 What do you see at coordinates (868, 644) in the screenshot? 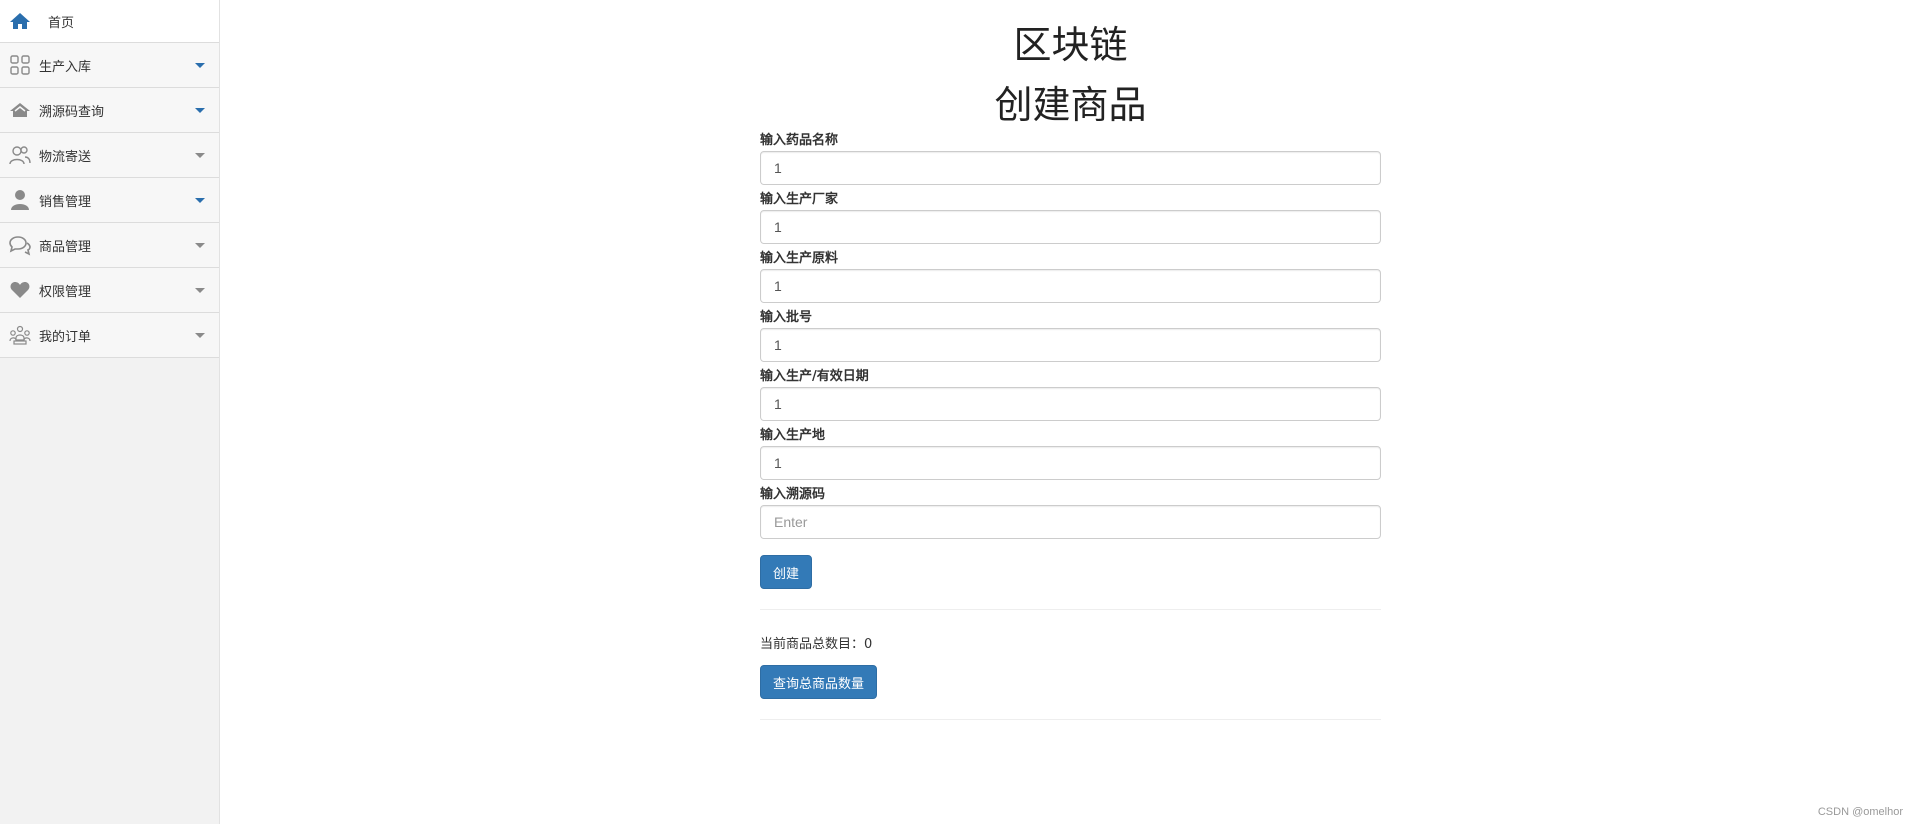
I see `count-value: 0` at bounding box center [868, 644].